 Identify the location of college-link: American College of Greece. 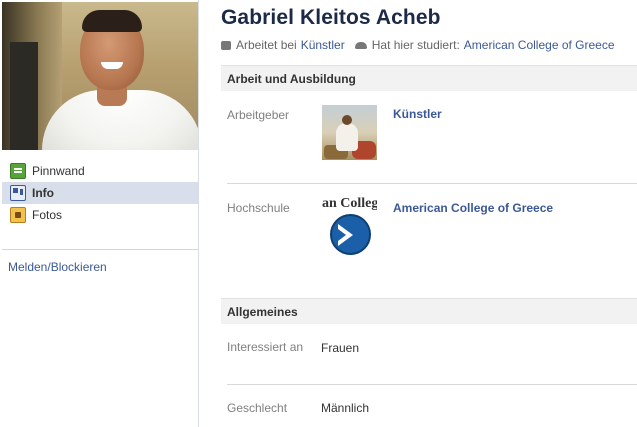
(473, 208).